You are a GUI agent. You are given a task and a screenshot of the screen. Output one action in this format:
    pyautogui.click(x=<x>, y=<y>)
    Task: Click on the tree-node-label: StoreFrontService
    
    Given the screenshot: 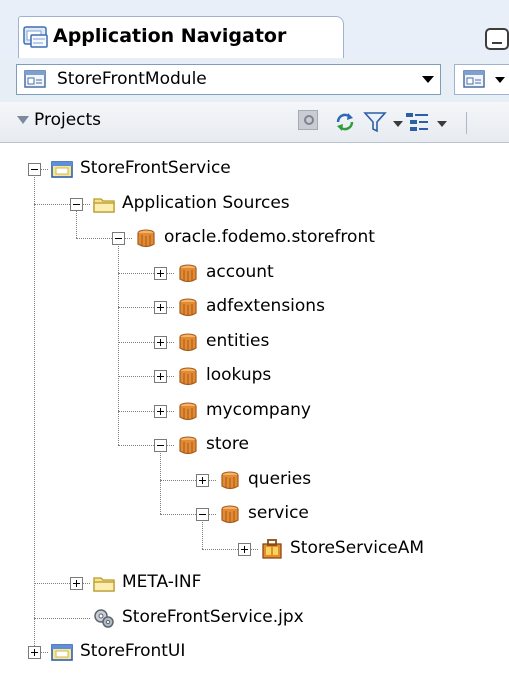 What is the action you would take?
    pyautogui.click(x=155, y=168)
    